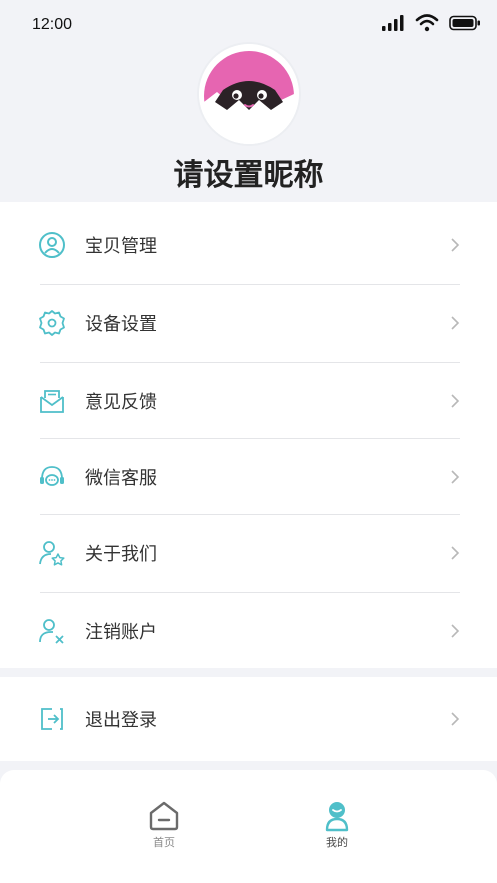 Image resolution: width=497 pixels, height=883 pixels. What do you see at coordinates (248, 477) in the screenshot?
I see `menu-item-wechat-service: 微信客服` at bounding box center [248, 477].